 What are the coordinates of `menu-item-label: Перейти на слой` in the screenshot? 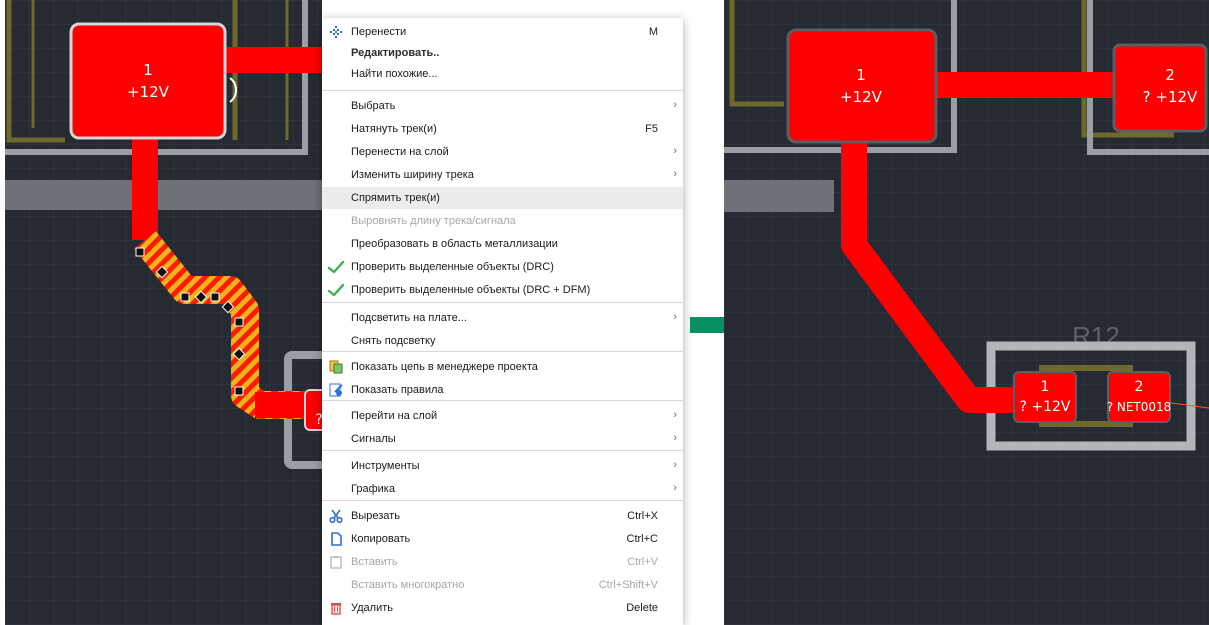 It's located at (394, 416).